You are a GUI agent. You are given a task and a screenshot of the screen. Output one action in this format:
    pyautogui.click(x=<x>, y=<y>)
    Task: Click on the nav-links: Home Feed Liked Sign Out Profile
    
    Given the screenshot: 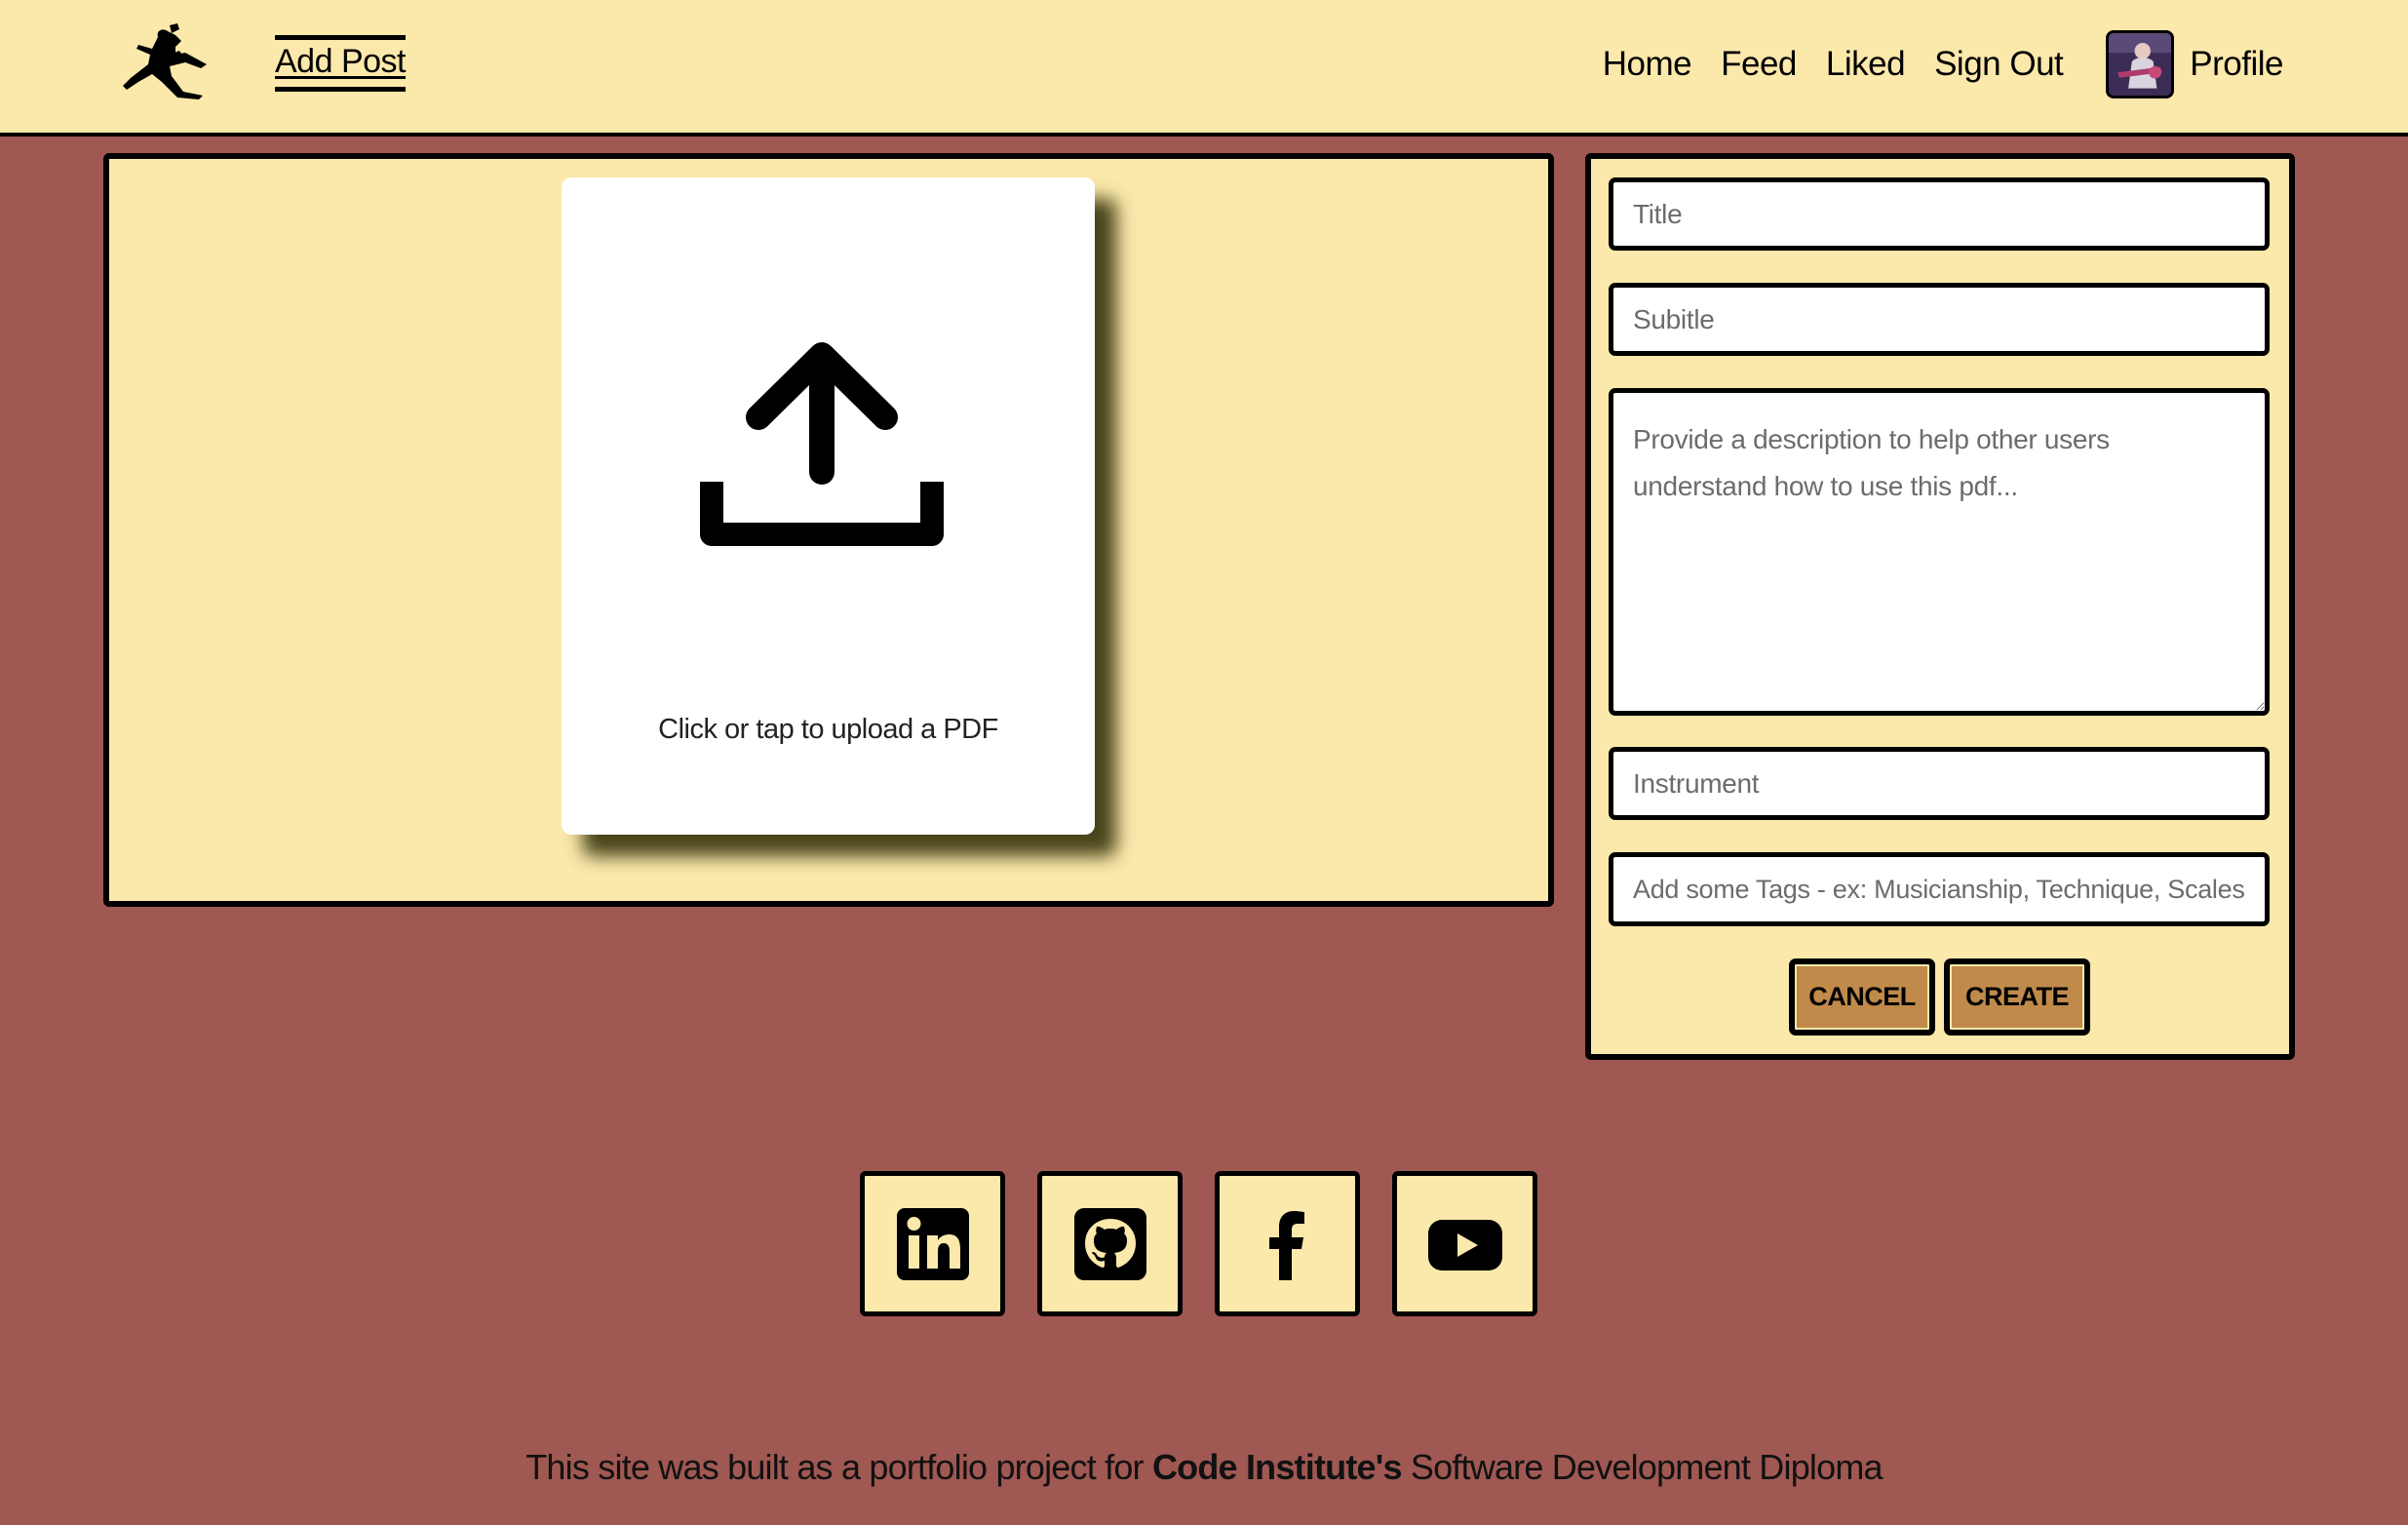 What is the action you would take?
    pyautogui.click(x=1943, y=64)
    